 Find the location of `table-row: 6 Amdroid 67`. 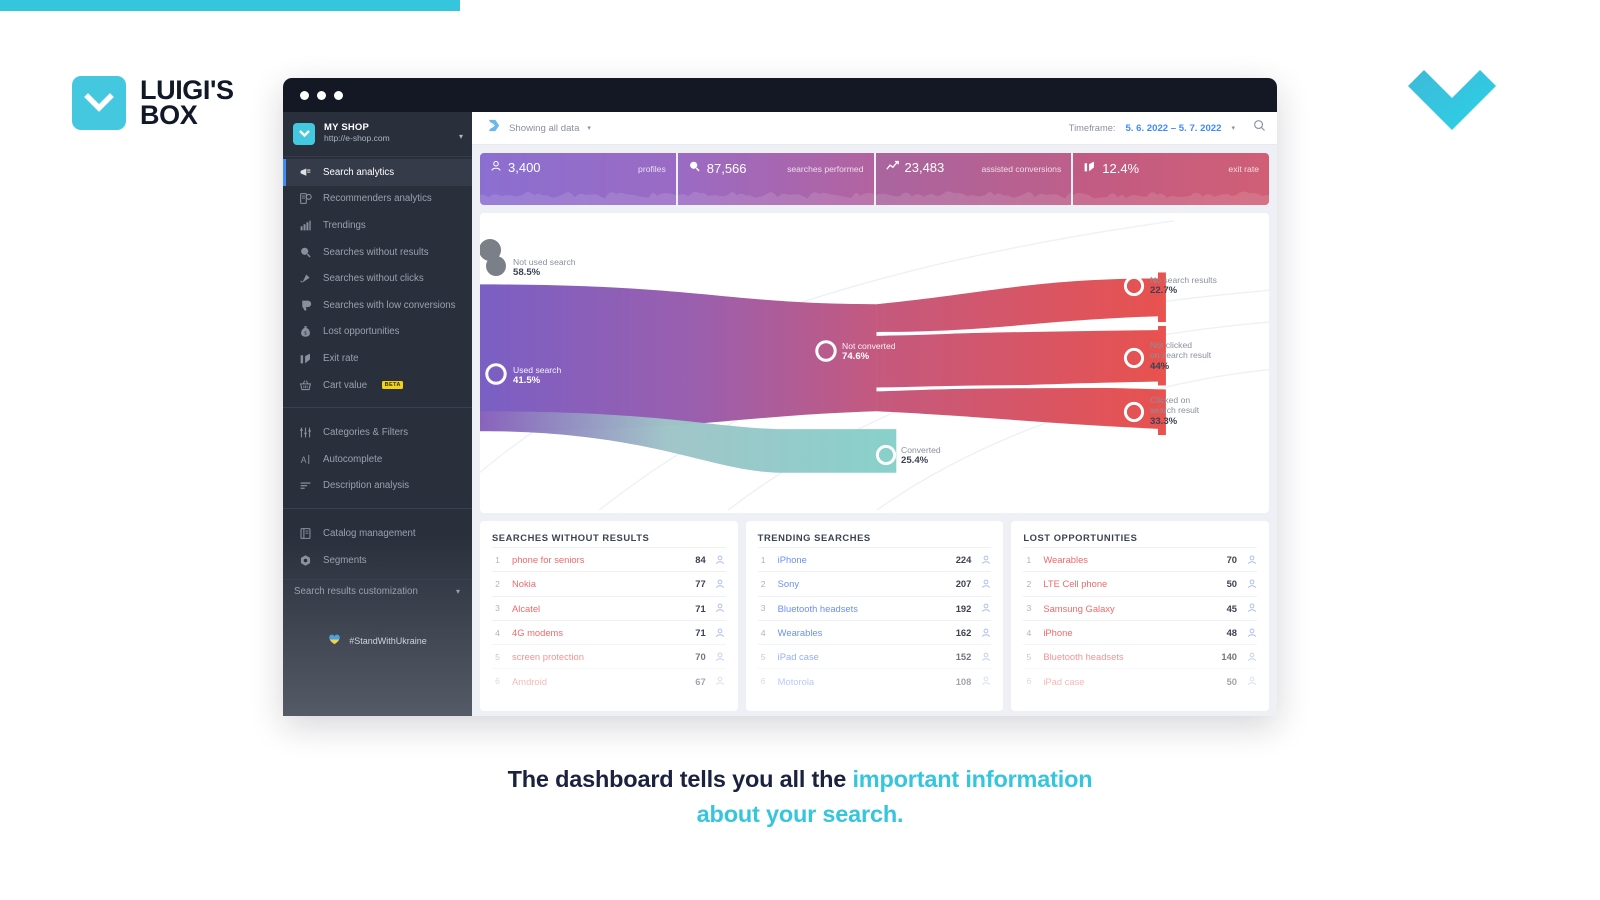

table-row: 6 Amdroid 67 is located at coordinates (609, 680).